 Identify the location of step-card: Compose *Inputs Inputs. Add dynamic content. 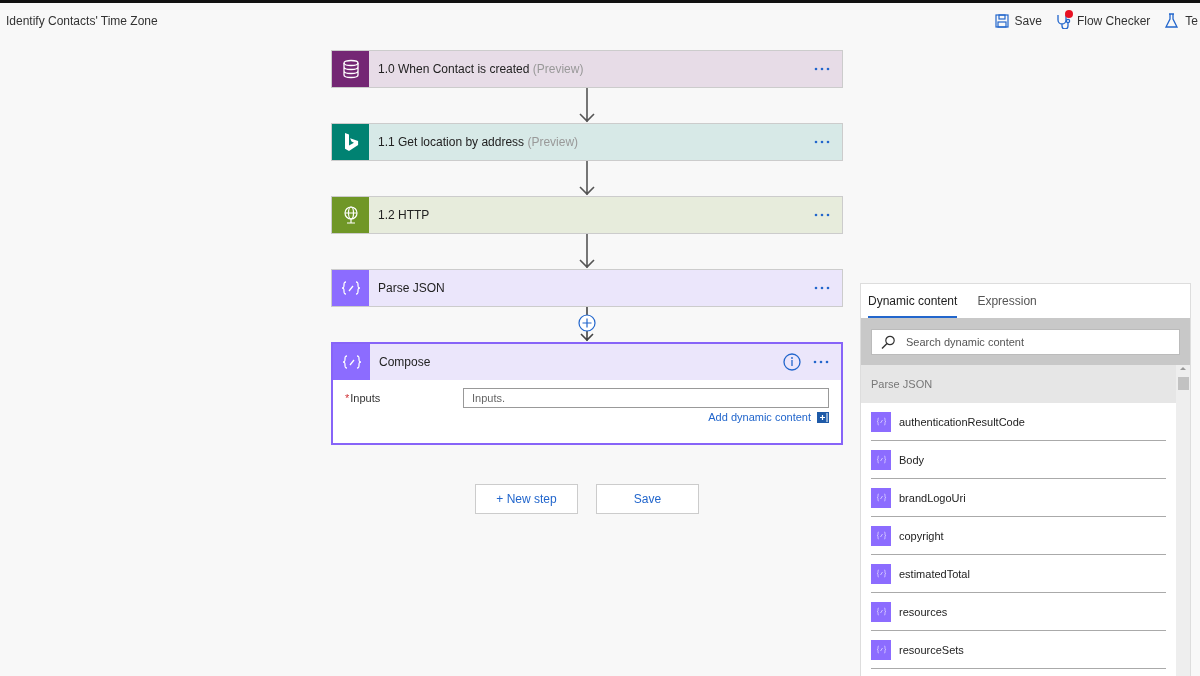
(587, 393).